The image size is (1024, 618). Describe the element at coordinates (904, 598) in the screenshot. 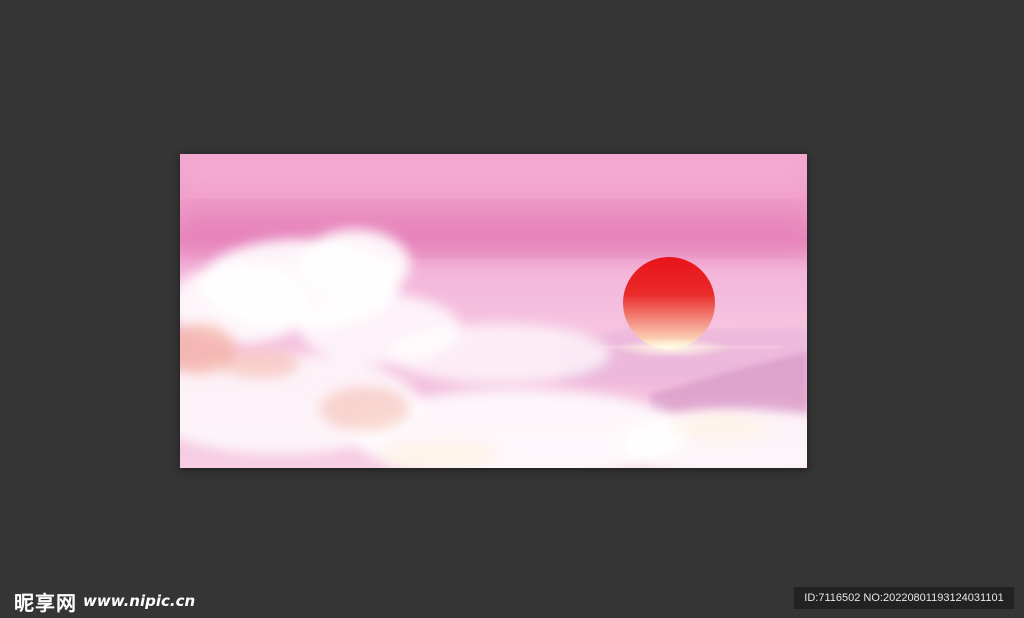

I see `image-id-label: ID:7116502 NO:20220801193124031101` at that location.